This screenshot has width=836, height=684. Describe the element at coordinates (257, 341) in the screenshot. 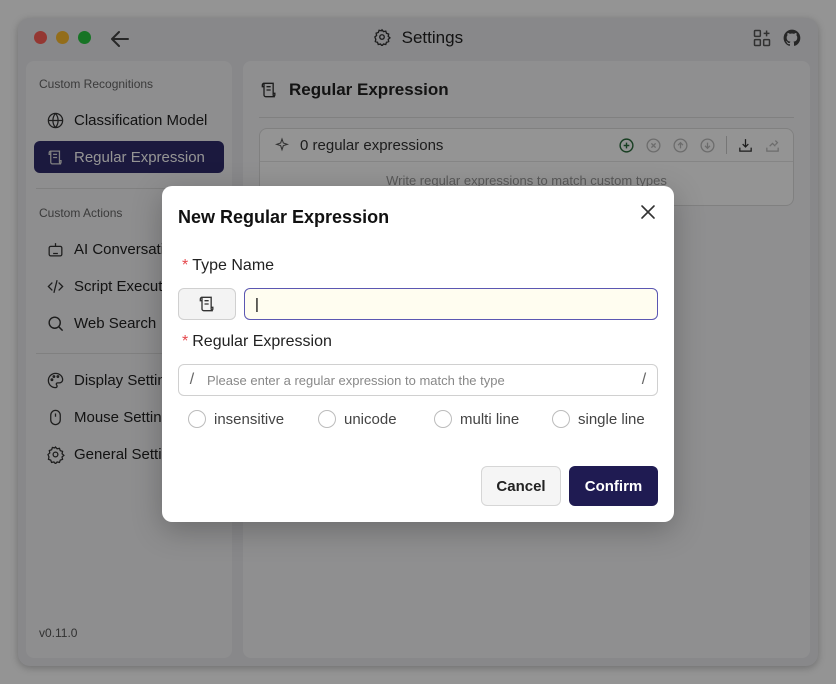

I see `regex-label: * Regular Expression` at that location.